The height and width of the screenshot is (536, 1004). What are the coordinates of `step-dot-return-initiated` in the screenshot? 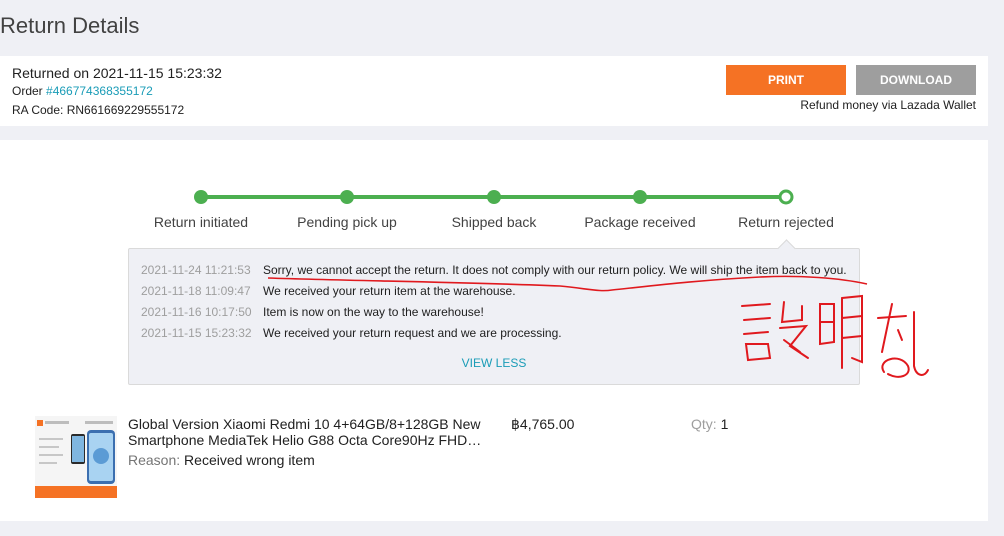 It's located at (201, 197).